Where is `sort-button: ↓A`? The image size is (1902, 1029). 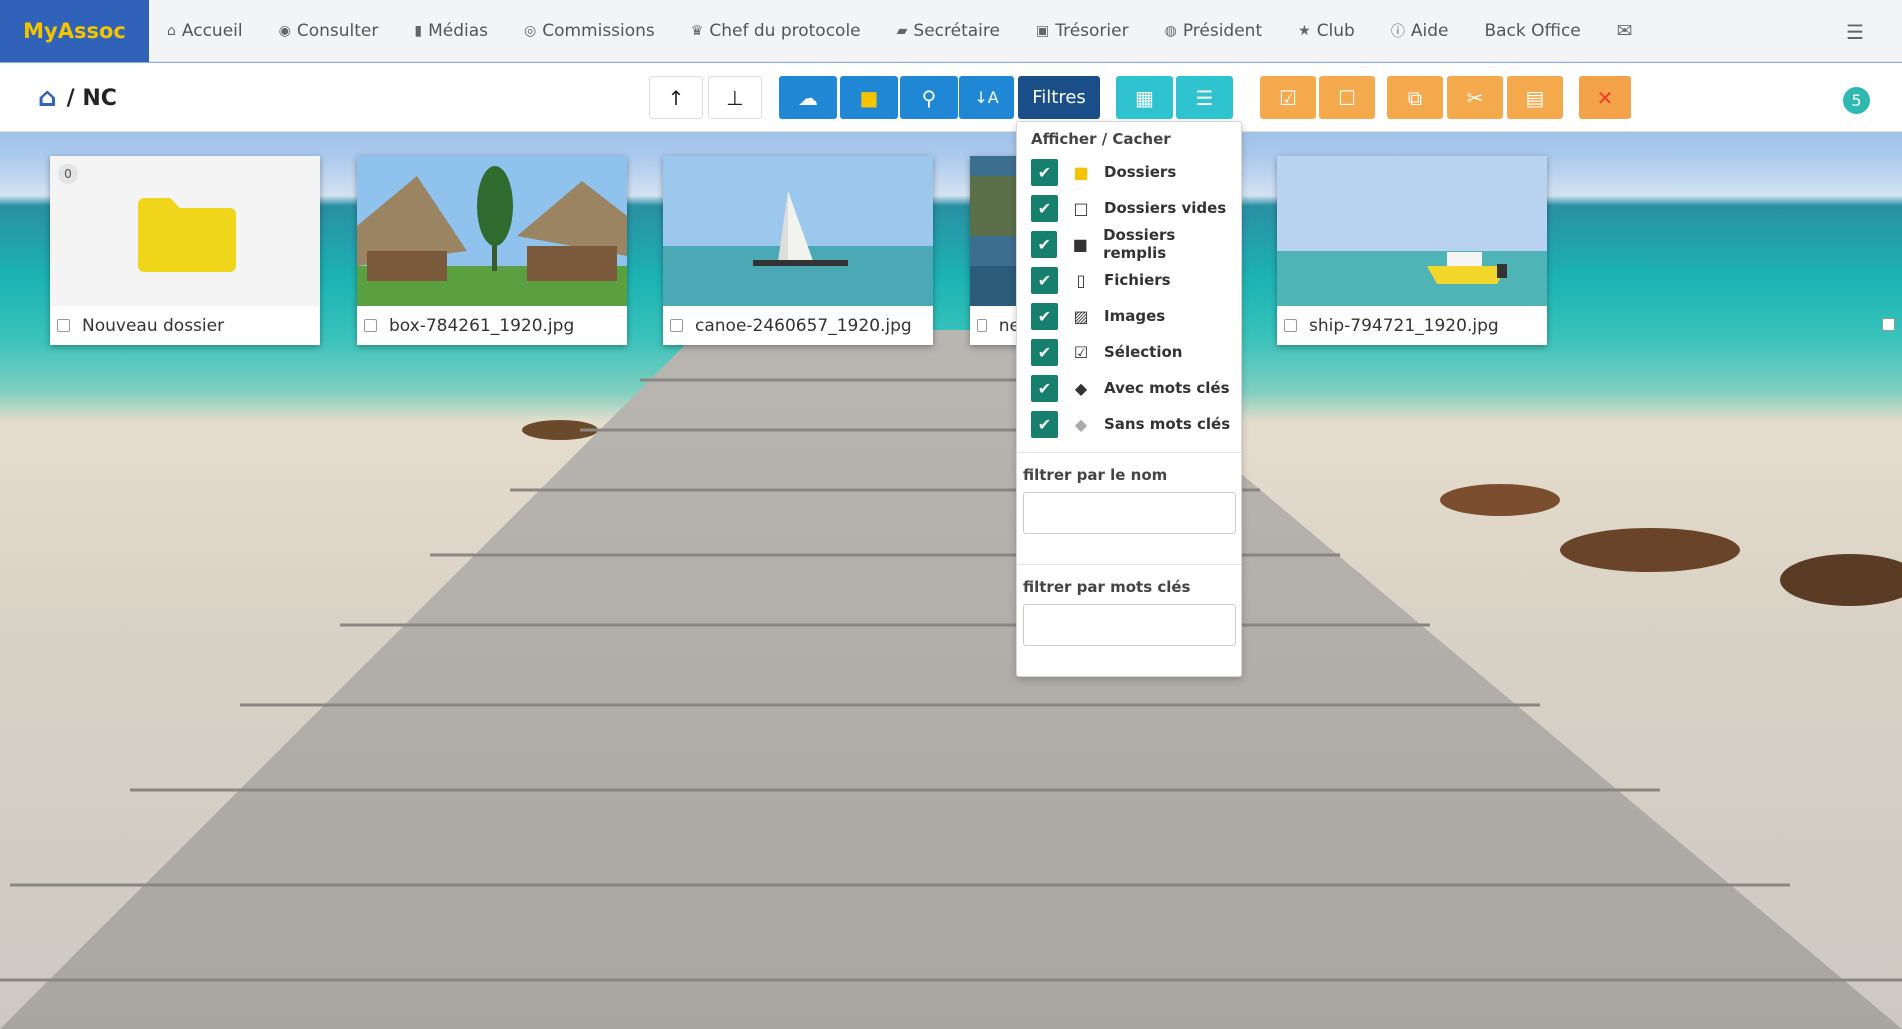
sort-button: ↓A is located at coordinates (986, 97).